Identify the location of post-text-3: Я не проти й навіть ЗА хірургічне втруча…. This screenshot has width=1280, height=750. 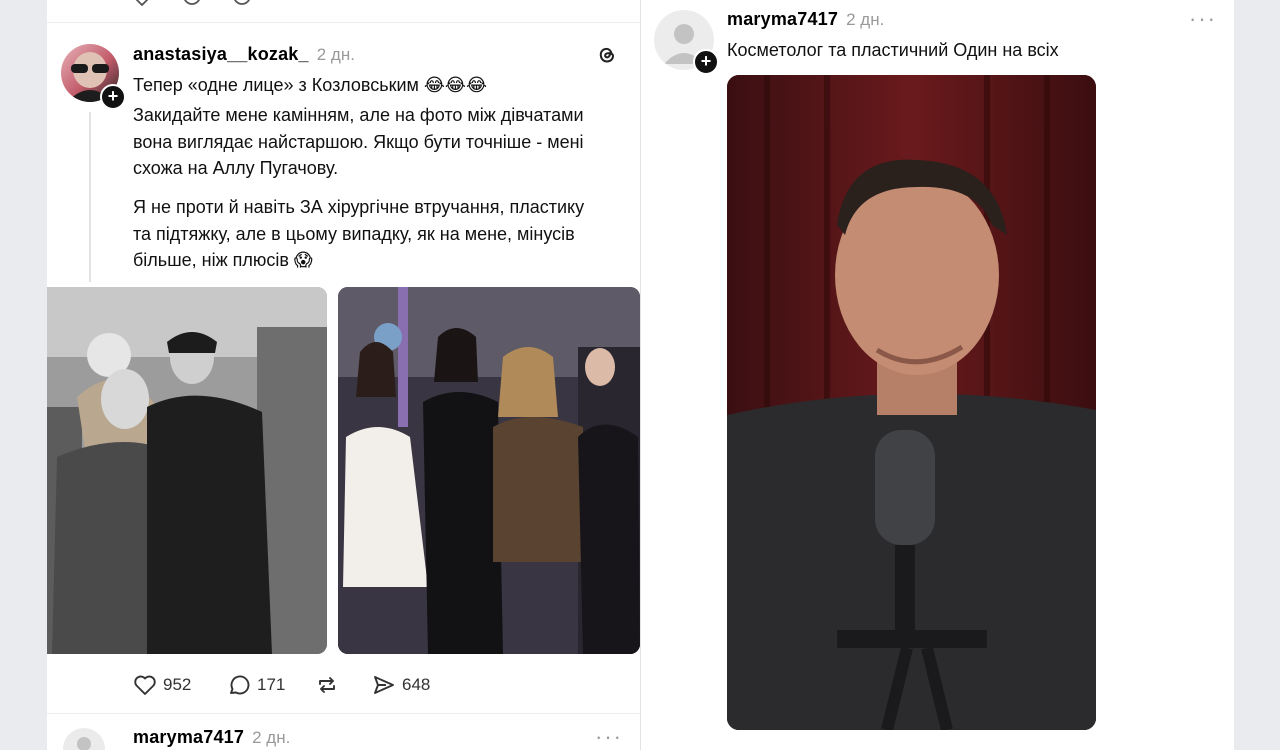
(359, 233).